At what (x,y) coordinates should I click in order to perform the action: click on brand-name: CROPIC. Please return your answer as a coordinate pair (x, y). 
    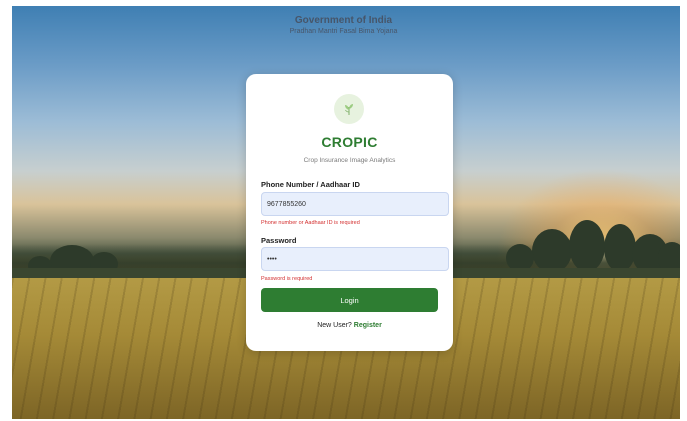
    Looking at the image, I should click on (349, 142).